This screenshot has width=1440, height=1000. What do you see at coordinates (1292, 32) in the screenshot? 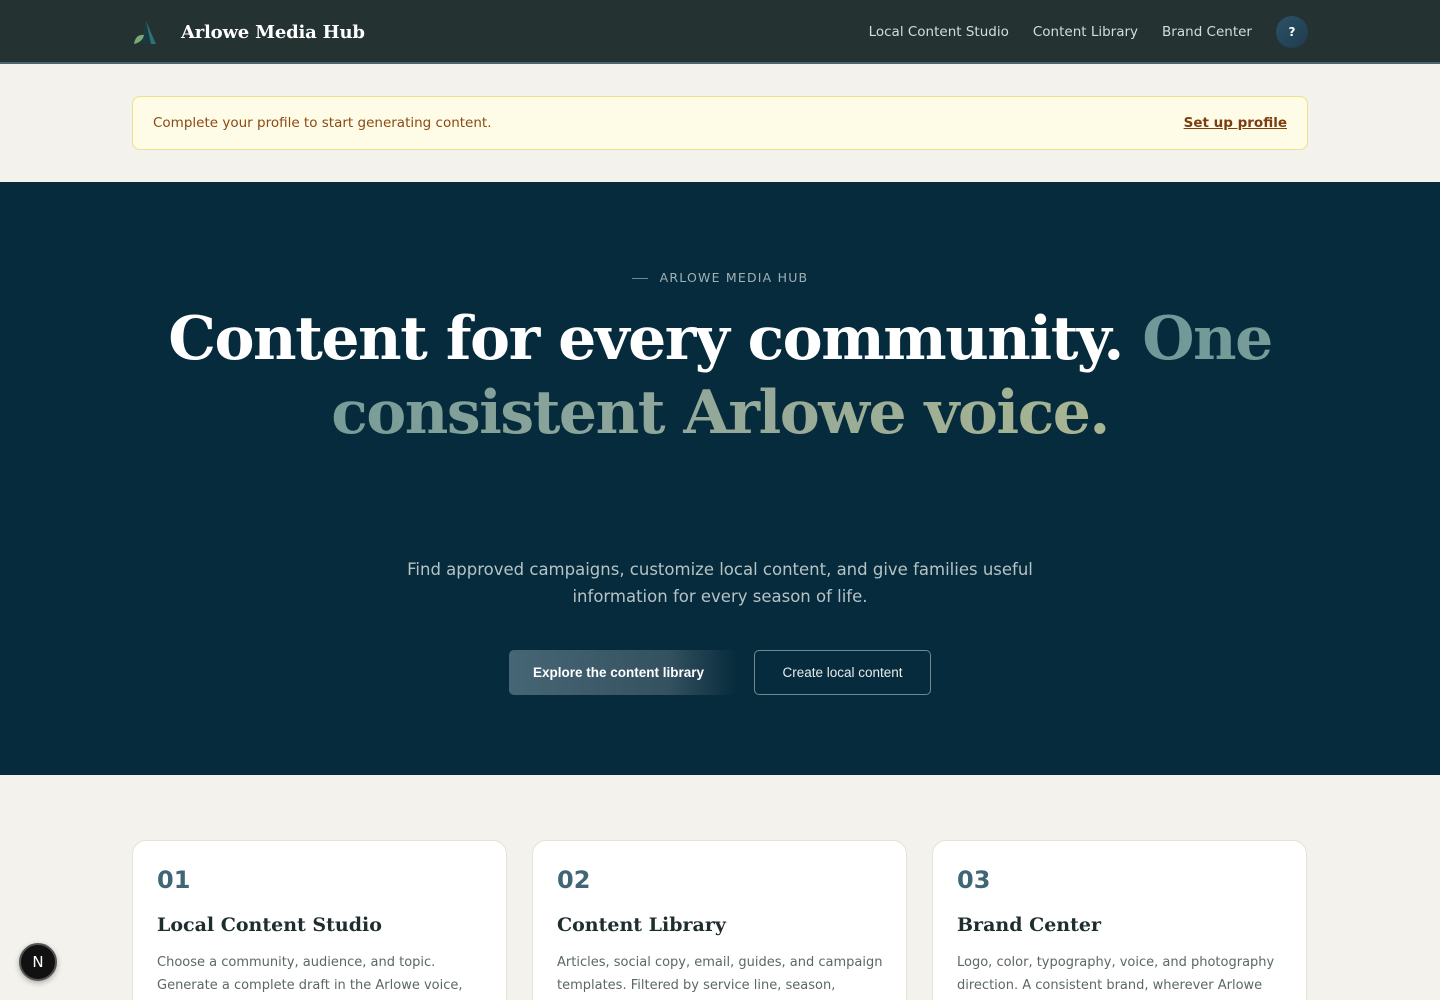
I see `help-button: ?` at bounding box center [1292, 32].